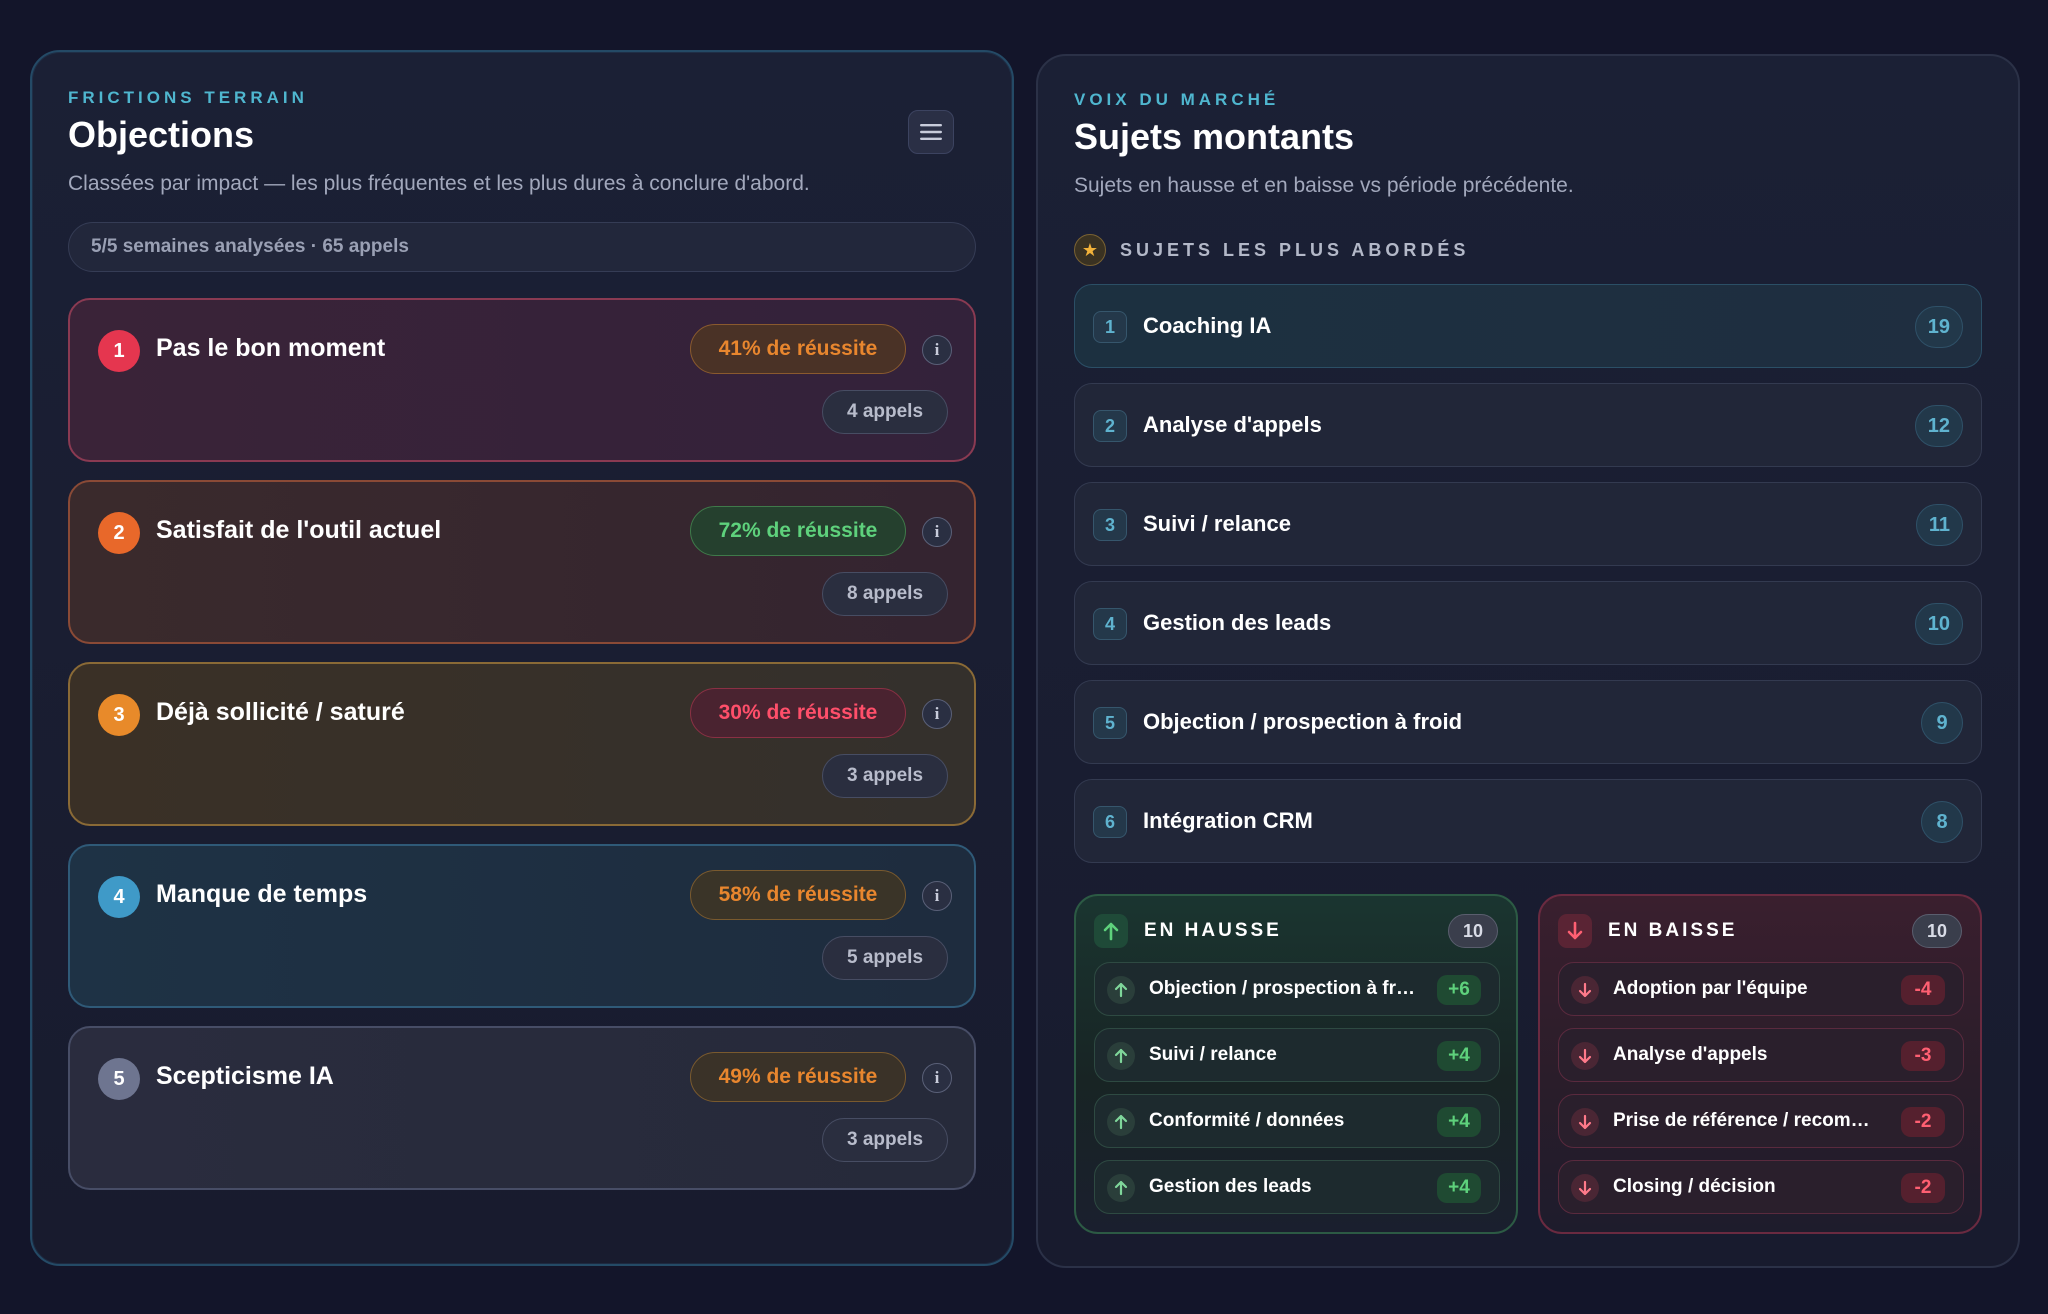 This screenshot has width=2048, height=1314. Describe the element at coordinates (1295, 249) in the screenshot. I see `section-label: SUJETS LES PLUS ABORDÉS` at that location.